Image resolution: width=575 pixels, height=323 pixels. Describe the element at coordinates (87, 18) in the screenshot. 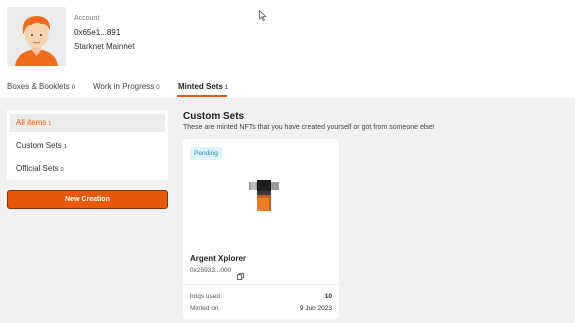

I see `account-label: Account` at that location.